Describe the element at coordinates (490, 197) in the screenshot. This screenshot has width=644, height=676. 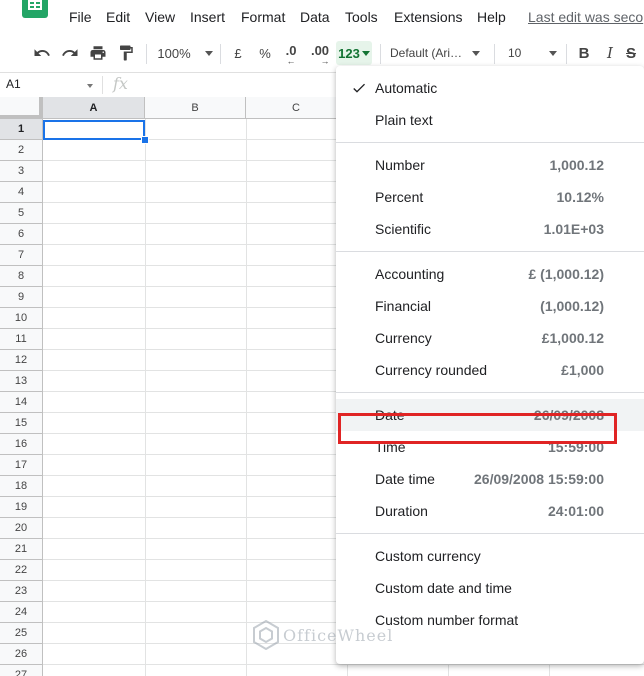
I see `format-option-percent: Percent 10.12%` at that location.